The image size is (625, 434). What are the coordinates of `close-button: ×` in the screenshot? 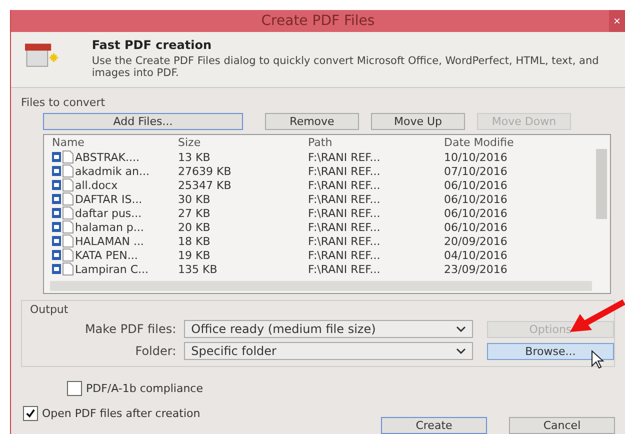 It's located at (617, 21).